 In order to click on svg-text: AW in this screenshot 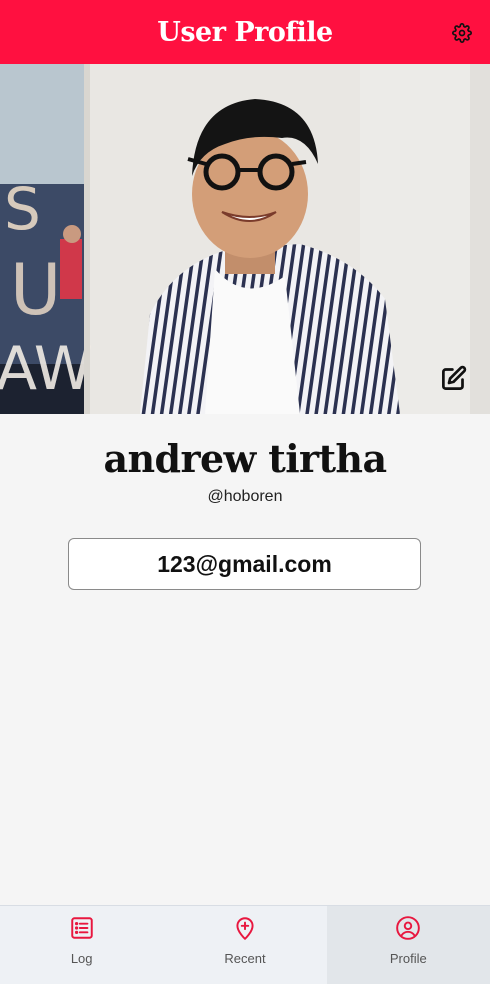, I will do `click(46, 369)`.